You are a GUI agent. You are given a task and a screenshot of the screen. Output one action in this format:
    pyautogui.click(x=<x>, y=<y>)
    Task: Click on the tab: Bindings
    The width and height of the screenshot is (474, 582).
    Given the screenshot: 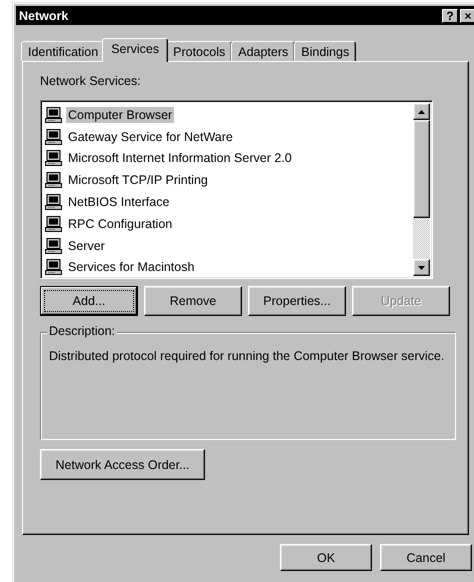 What is the action you would take?
    pyautogui.click(x=325, y=51)
    